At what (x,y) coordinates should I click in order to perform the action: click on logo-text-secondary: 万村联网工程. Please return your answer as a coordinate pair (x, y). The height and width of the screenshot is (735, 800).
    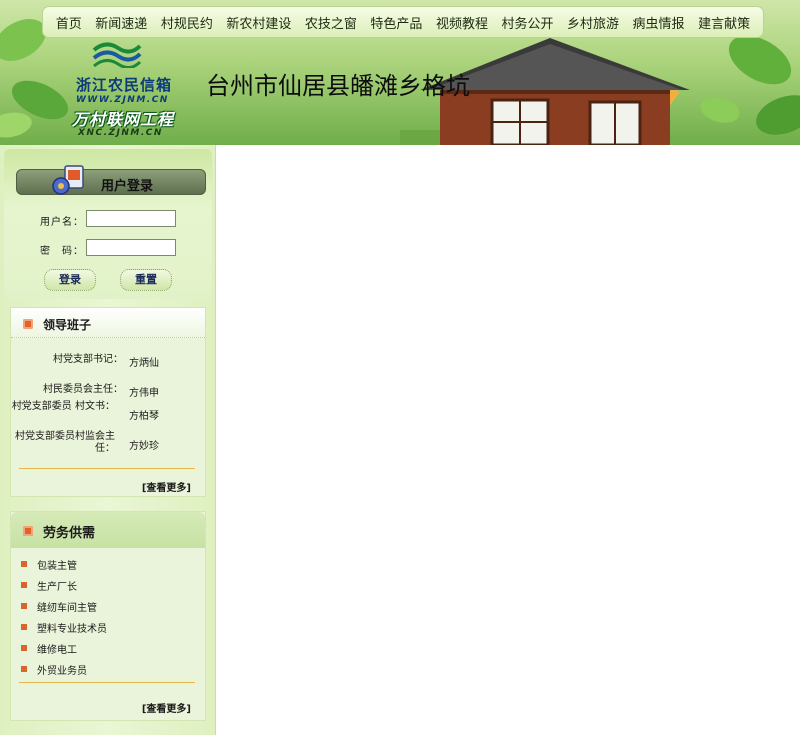
    Looking at the image, I should click on (123, 119).